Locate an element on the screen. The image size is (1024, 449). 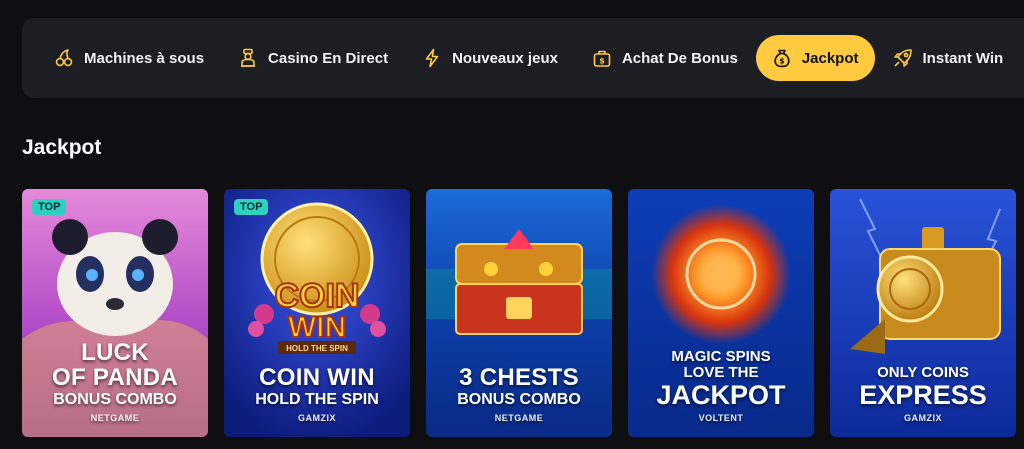
game-card-caption: ONLY COINS EXPRESS GAMZIX is located at coordinates (923, 394).